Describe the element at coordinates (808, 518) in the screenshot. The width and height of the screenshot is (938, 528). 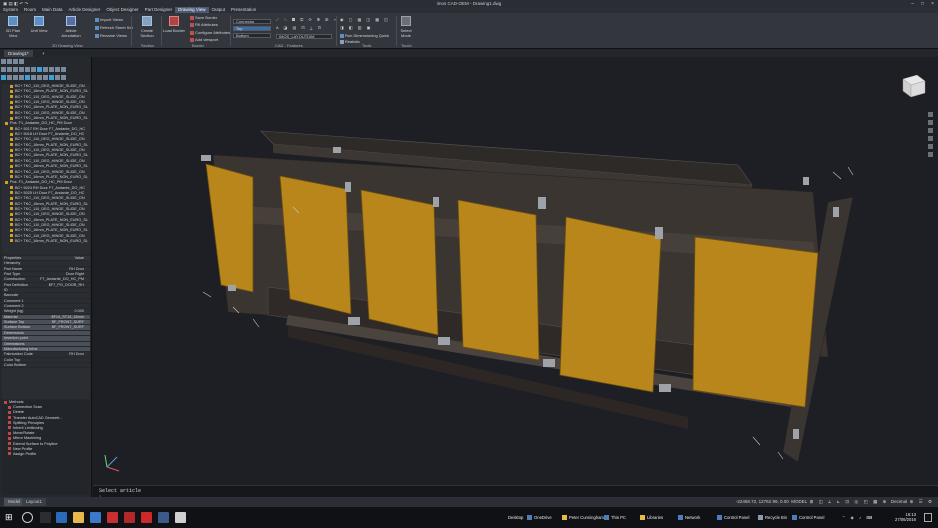
I see `taskbar-item-control-panel-2: Control Panel` at that location.